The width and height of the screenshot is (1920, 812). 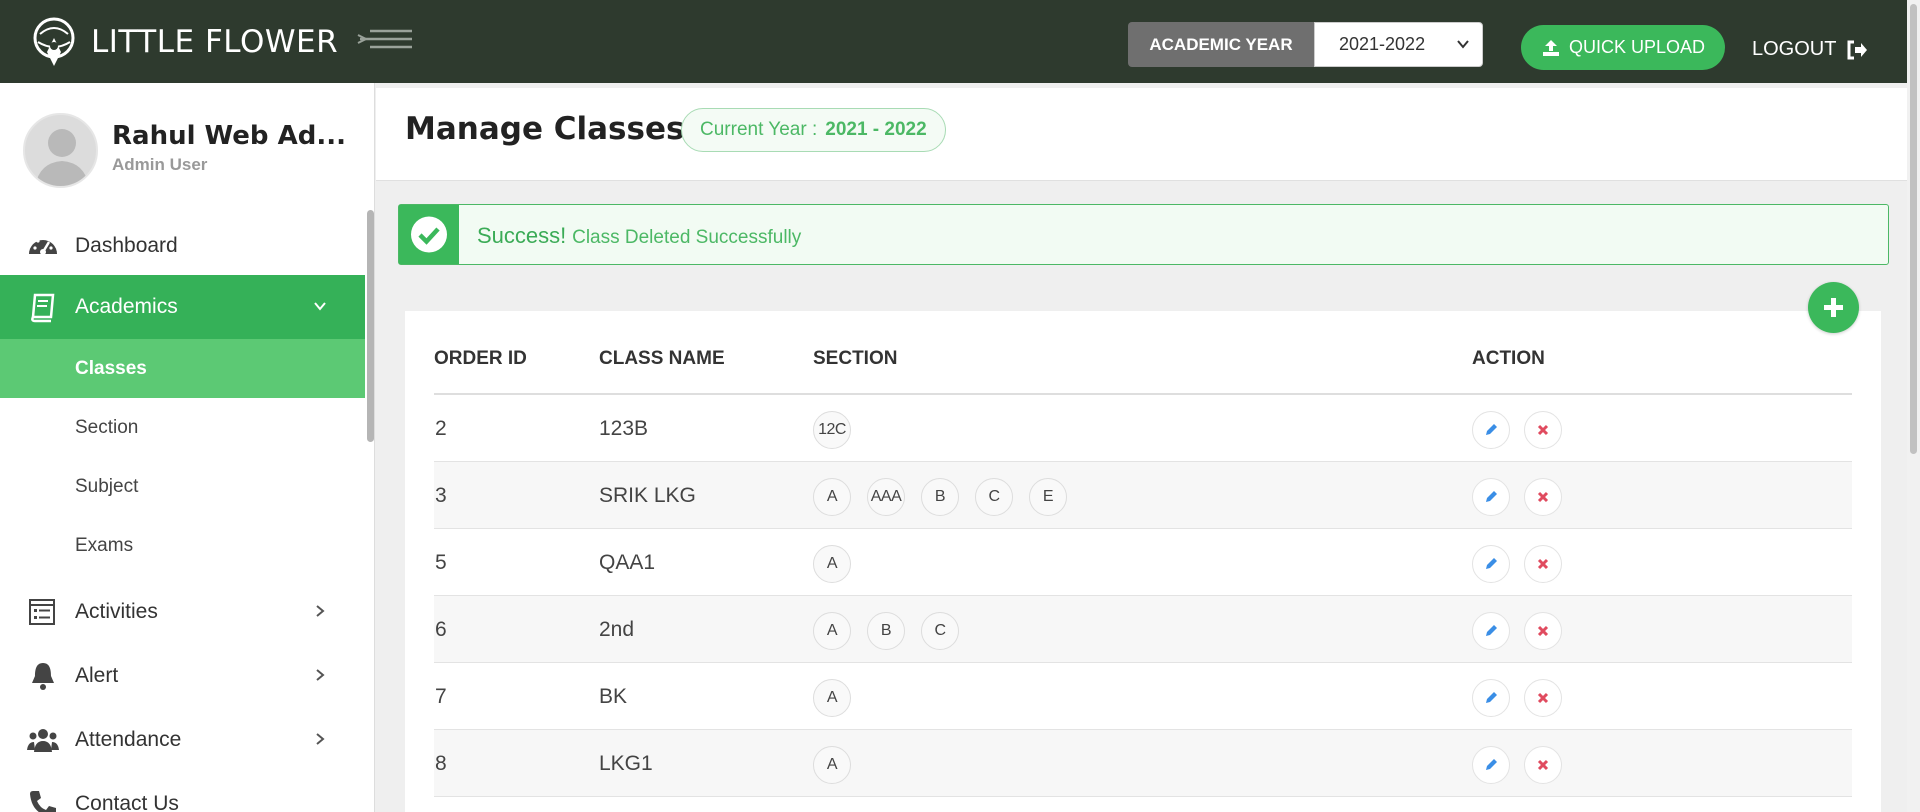 What do you see at coordinates (182, 612) in the screenshot?
I see `sidebar-item-activities: Activities` at bounding box center [182, 612].